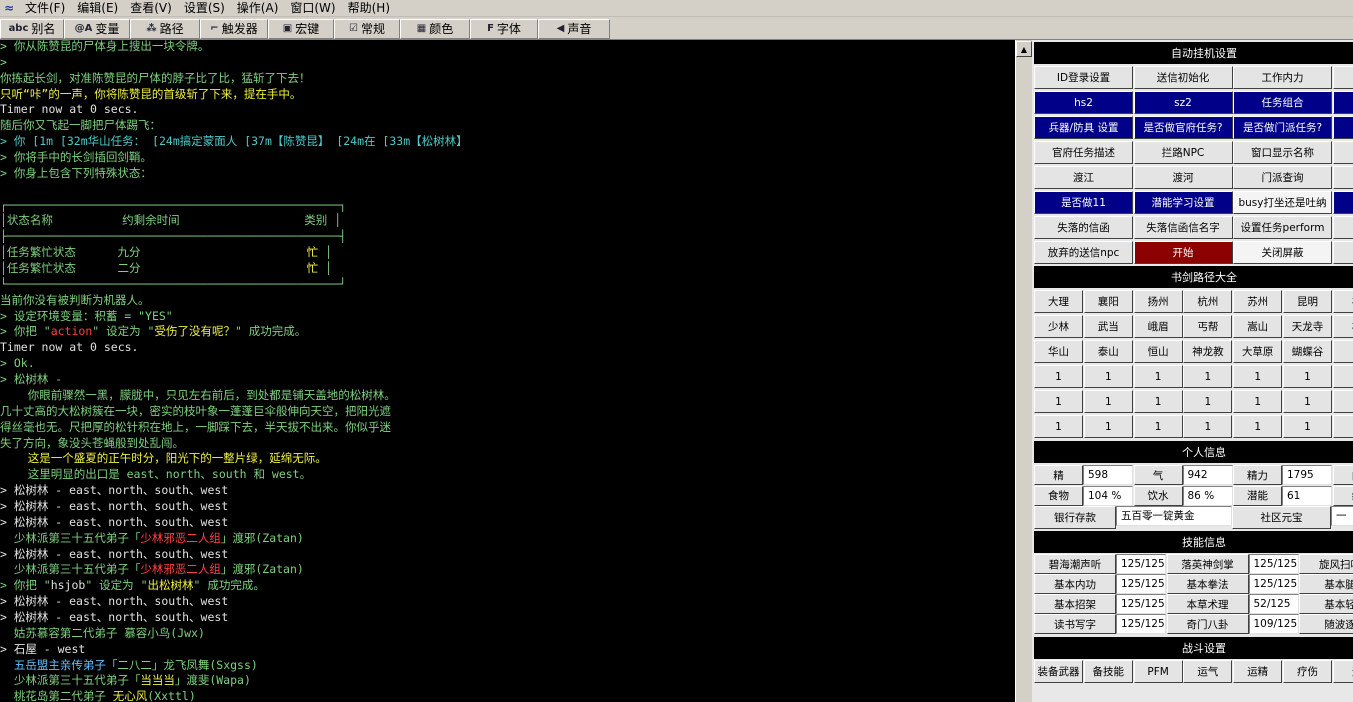  Describe the element at coordinates (312, 8) in the screenshot. I see `menu-item: 窗口(W)` at that location.